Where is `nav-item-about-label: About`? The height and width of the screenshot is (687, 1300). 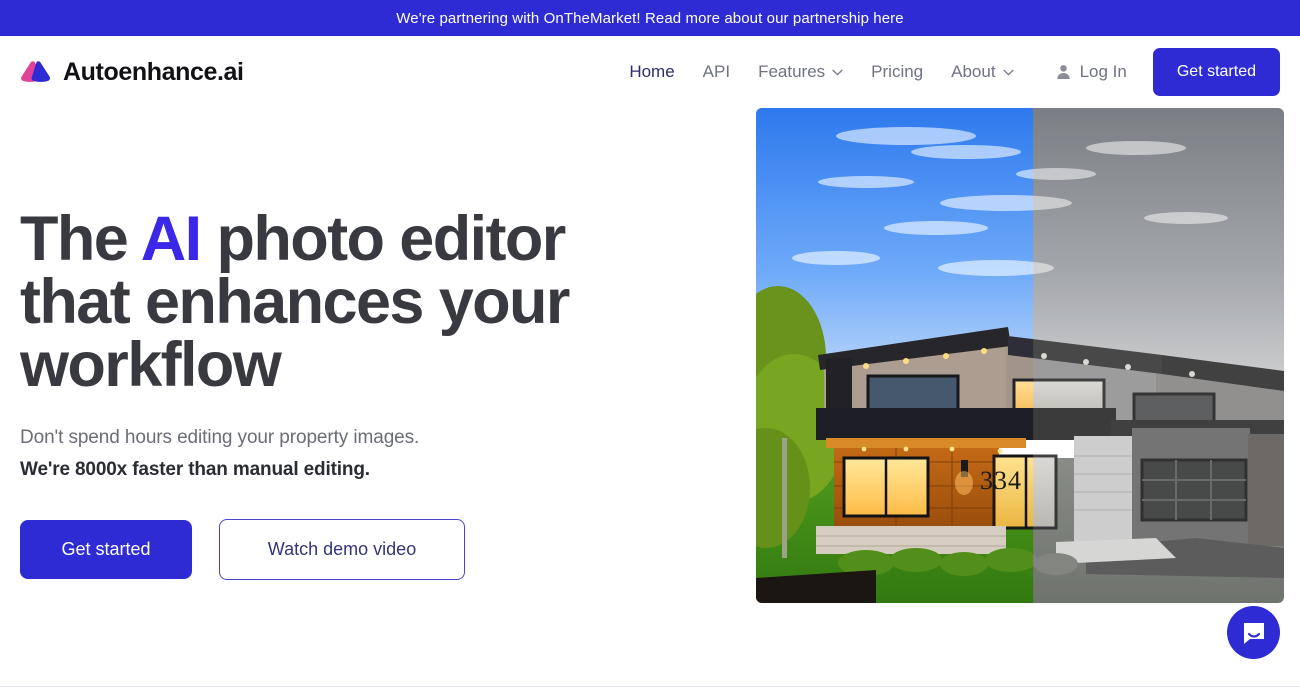
nav-item-about-label: About is located at coordinates (973, 71).